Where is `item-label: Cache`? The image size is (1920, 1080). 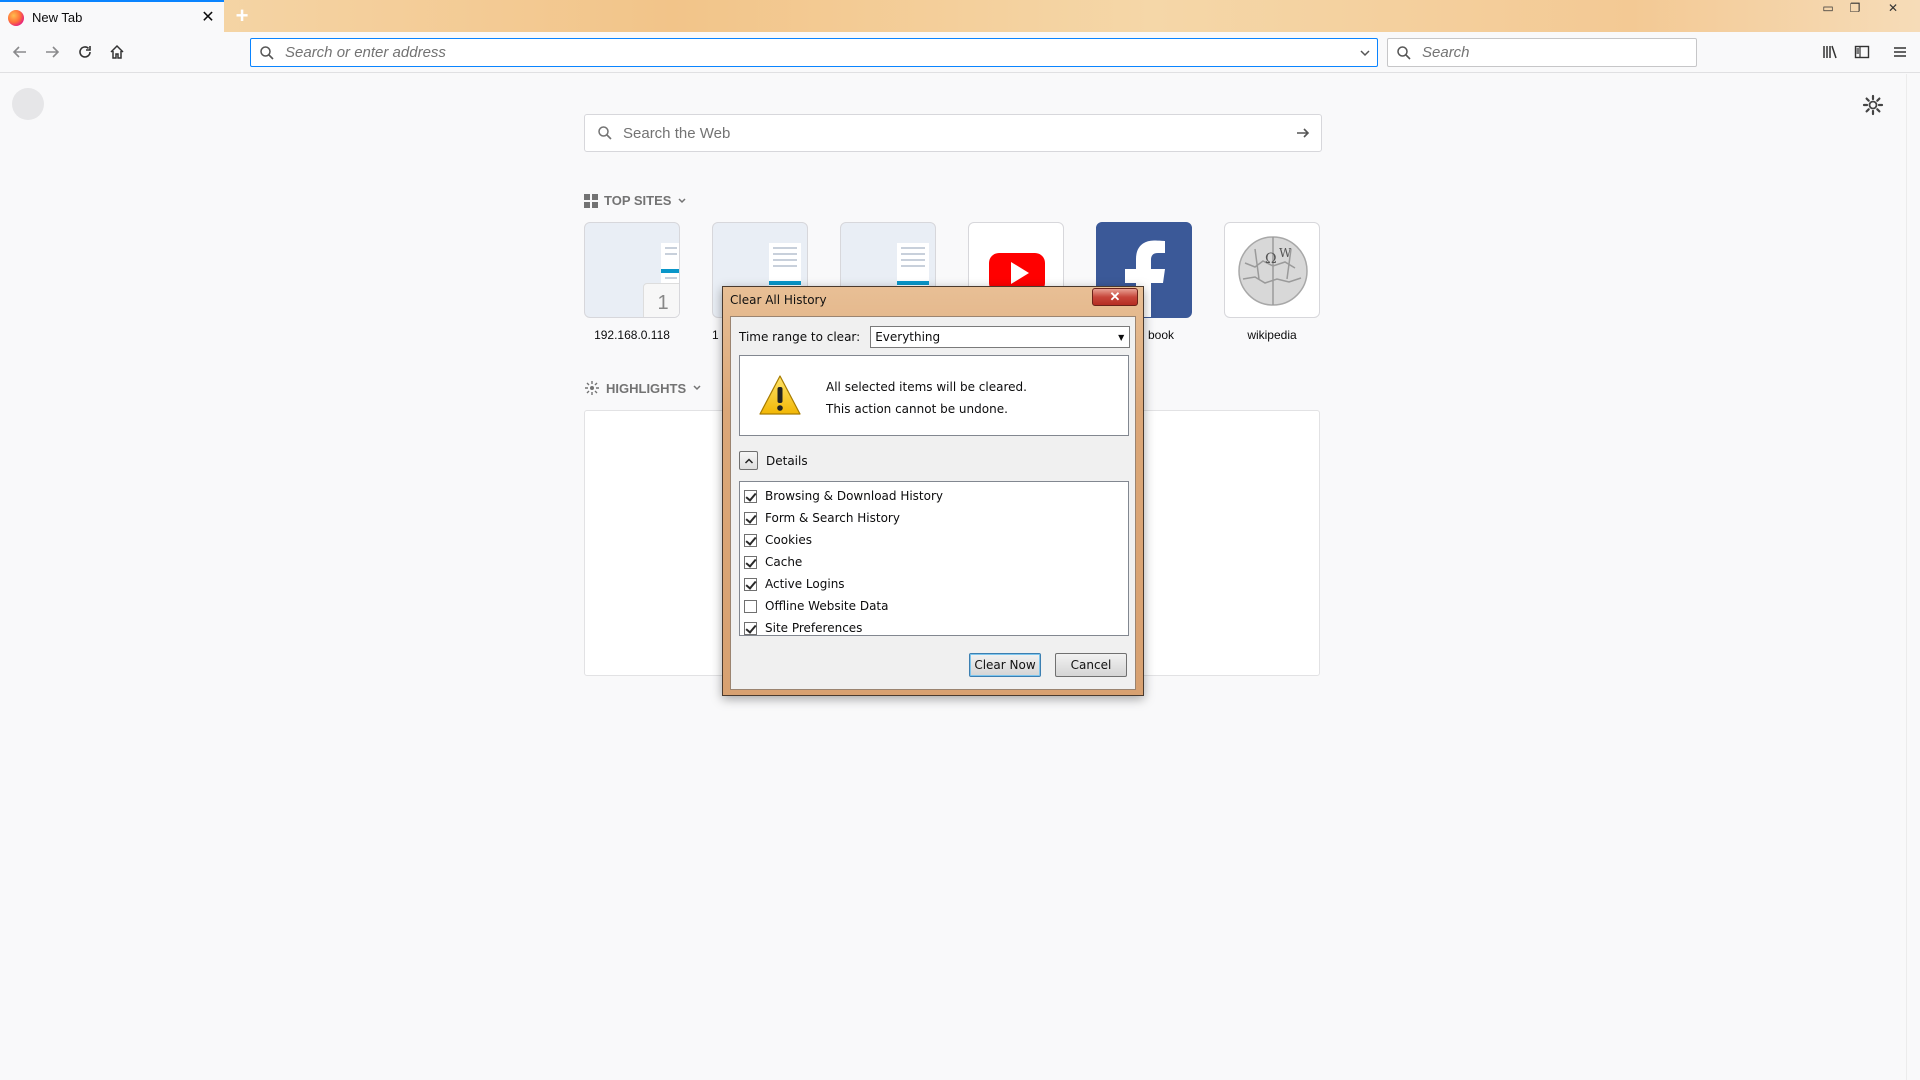
item-label: Cache is located at coordinates (784, 562).